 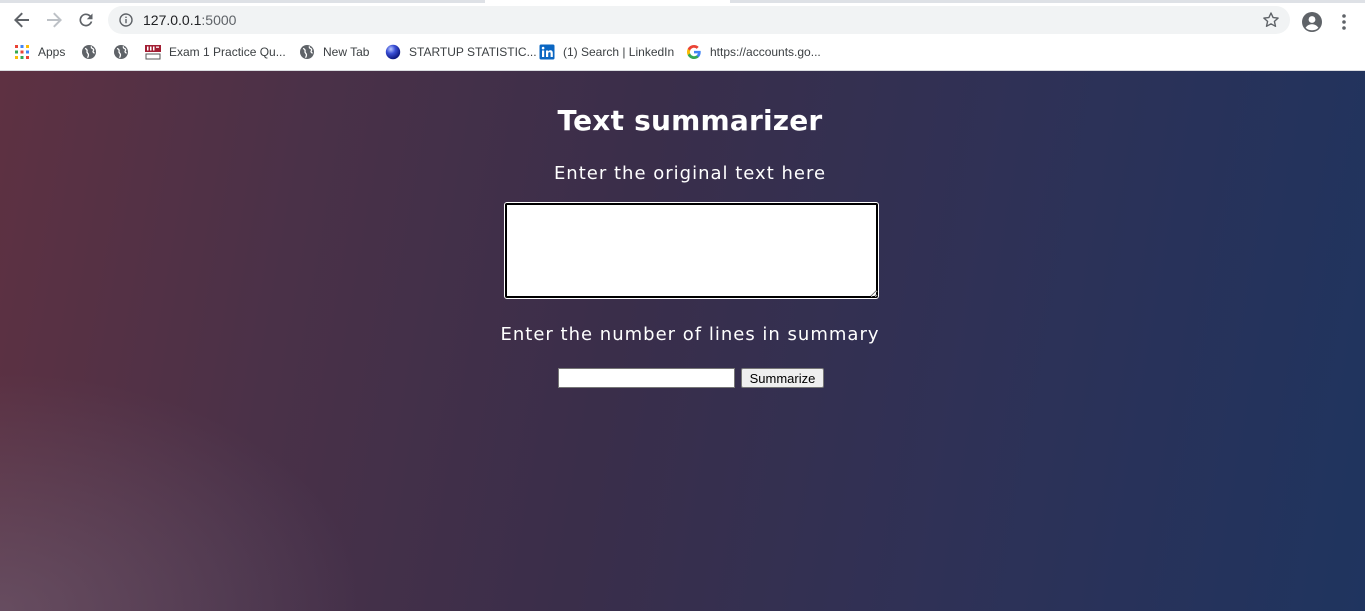 What do you see at coordinates (22, 52) in the screenshot?
I see `apps-grid-icon` at bounding box center [22, 52].